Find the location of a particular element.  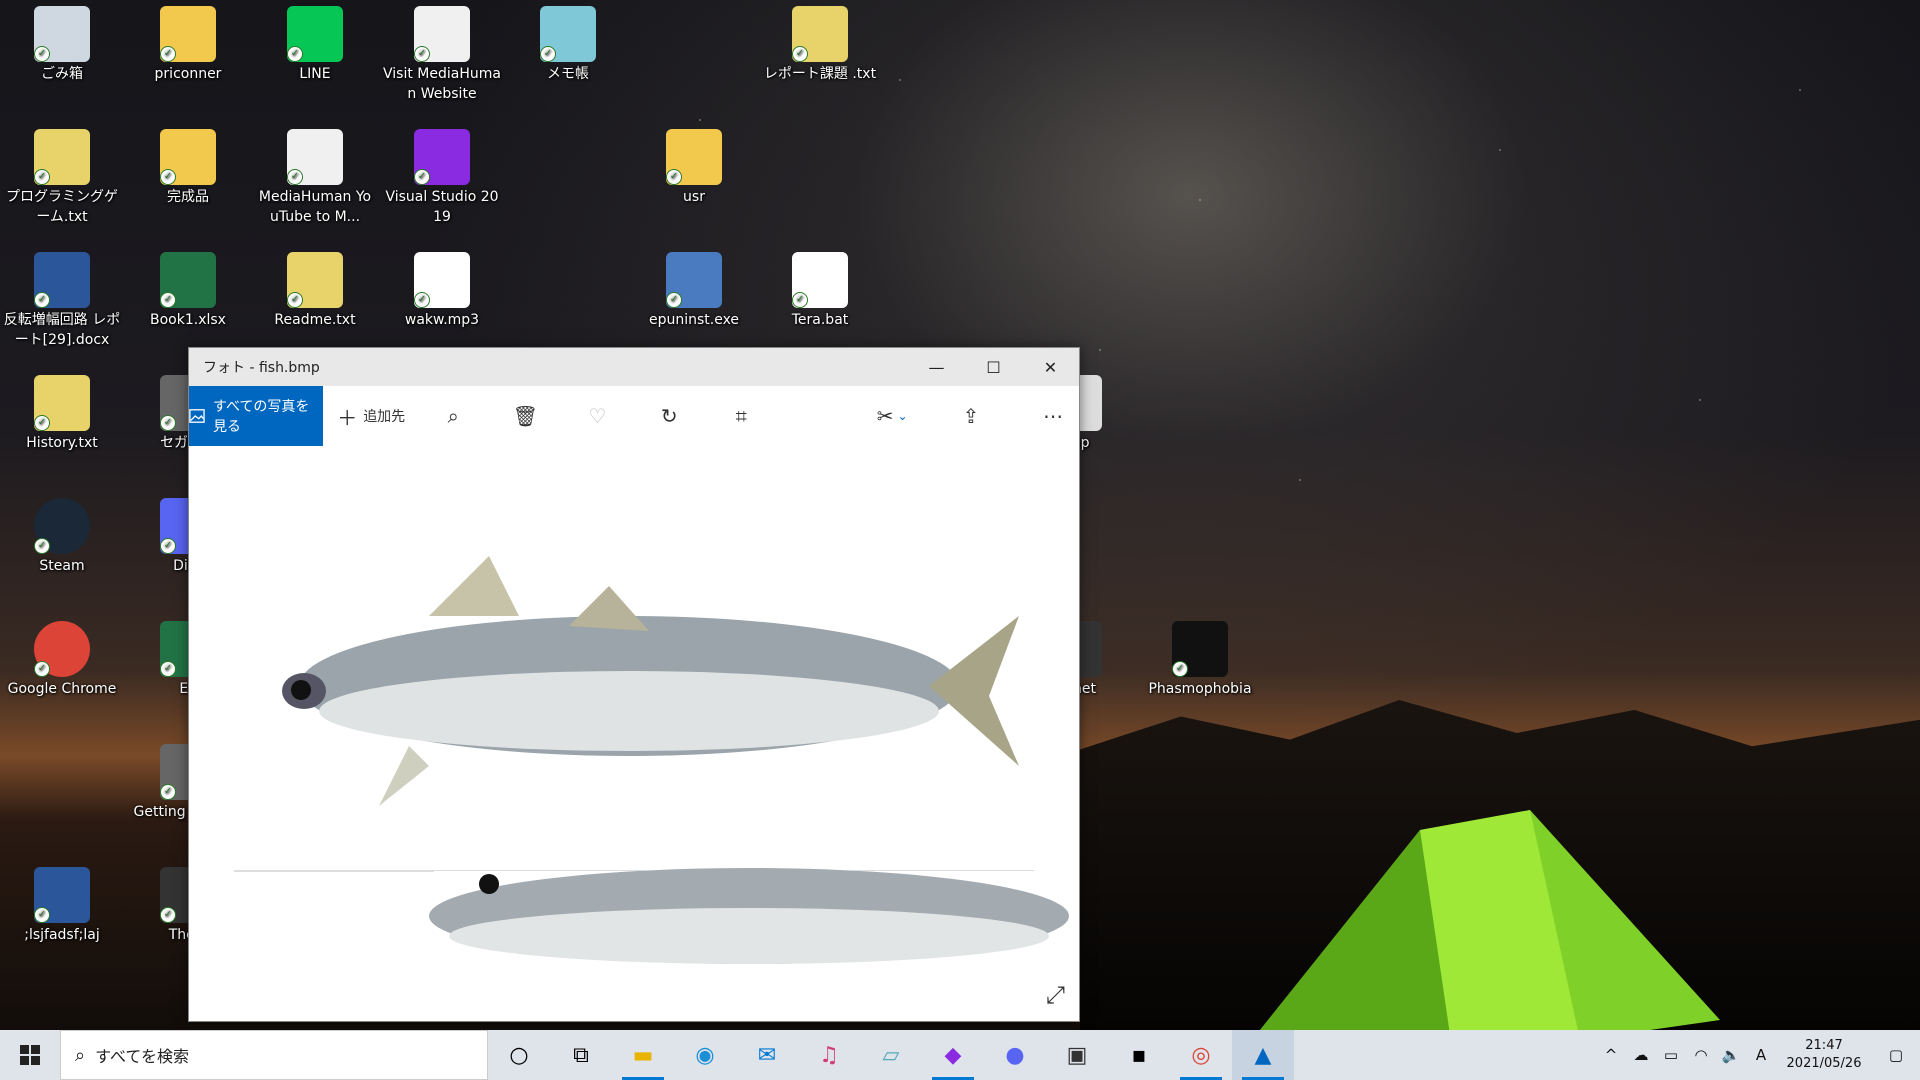

photos-toolbar: すべての写真を見る ＋ 追加先 ⌕ 🗑 ♡ ↻ ⌗ ✂ ⌄ ⇪ ⋯ is located at coordinates (634, 416).